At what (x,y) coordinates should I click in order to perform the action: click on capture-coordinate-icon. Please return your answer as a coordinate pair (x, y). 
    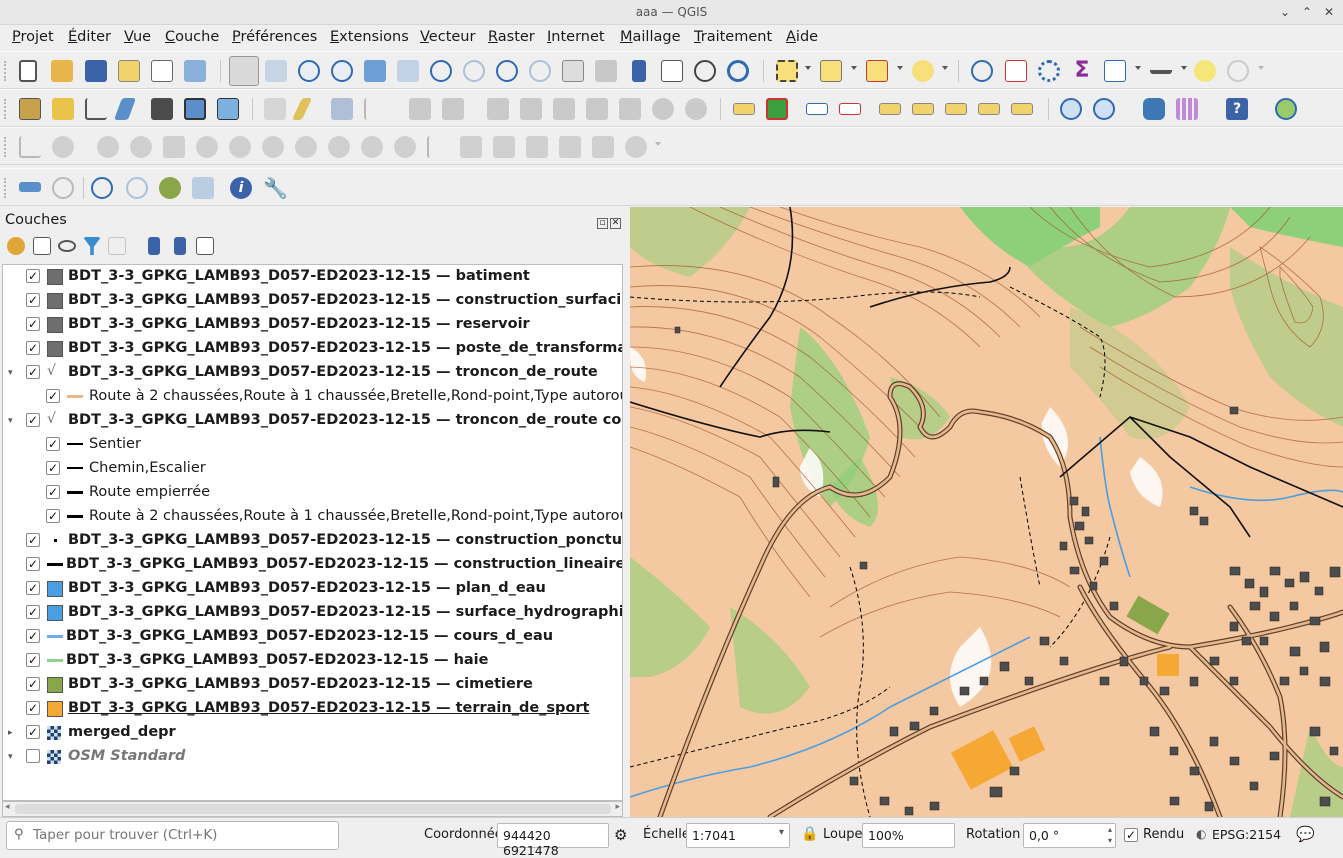
    Looking at the image, I should click on (102, 188).